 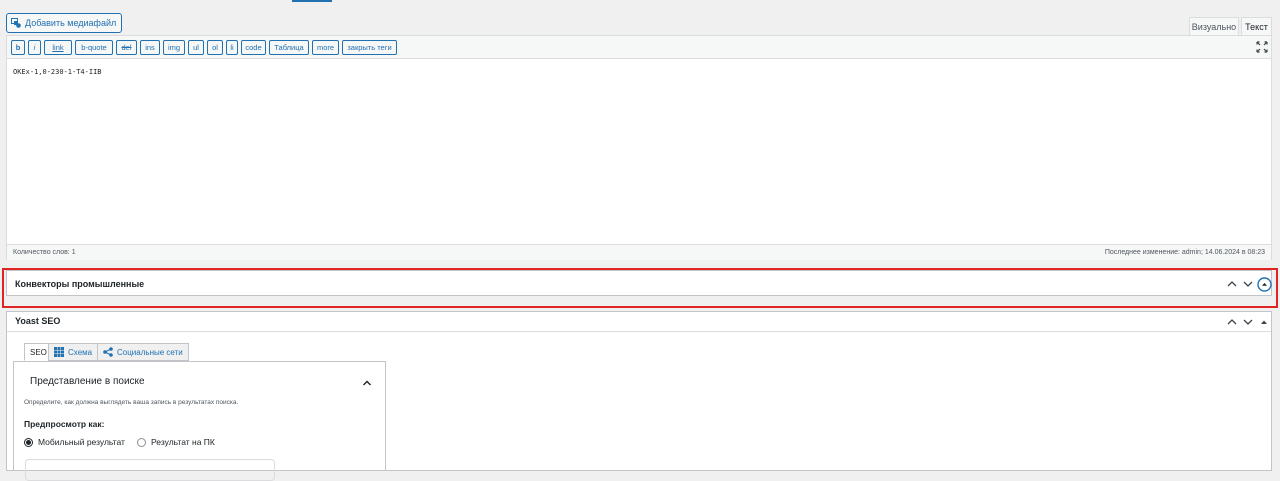 I want to click on qt-more-button: more, so click(x=325, y=47).